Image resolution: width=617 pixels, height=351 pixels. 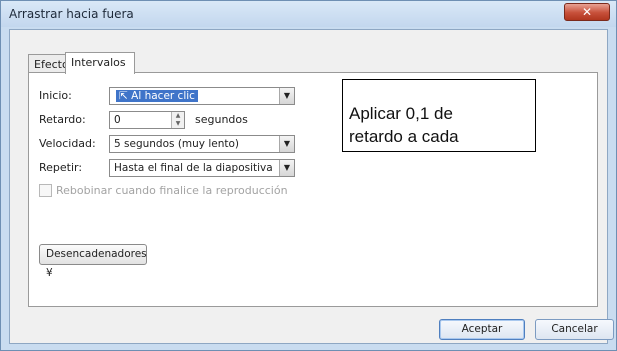 What do you see at coordinates (125, 96) in the screenshot?
I see `mouse-click-icon: ⇱` at bounding box center [125, 96].